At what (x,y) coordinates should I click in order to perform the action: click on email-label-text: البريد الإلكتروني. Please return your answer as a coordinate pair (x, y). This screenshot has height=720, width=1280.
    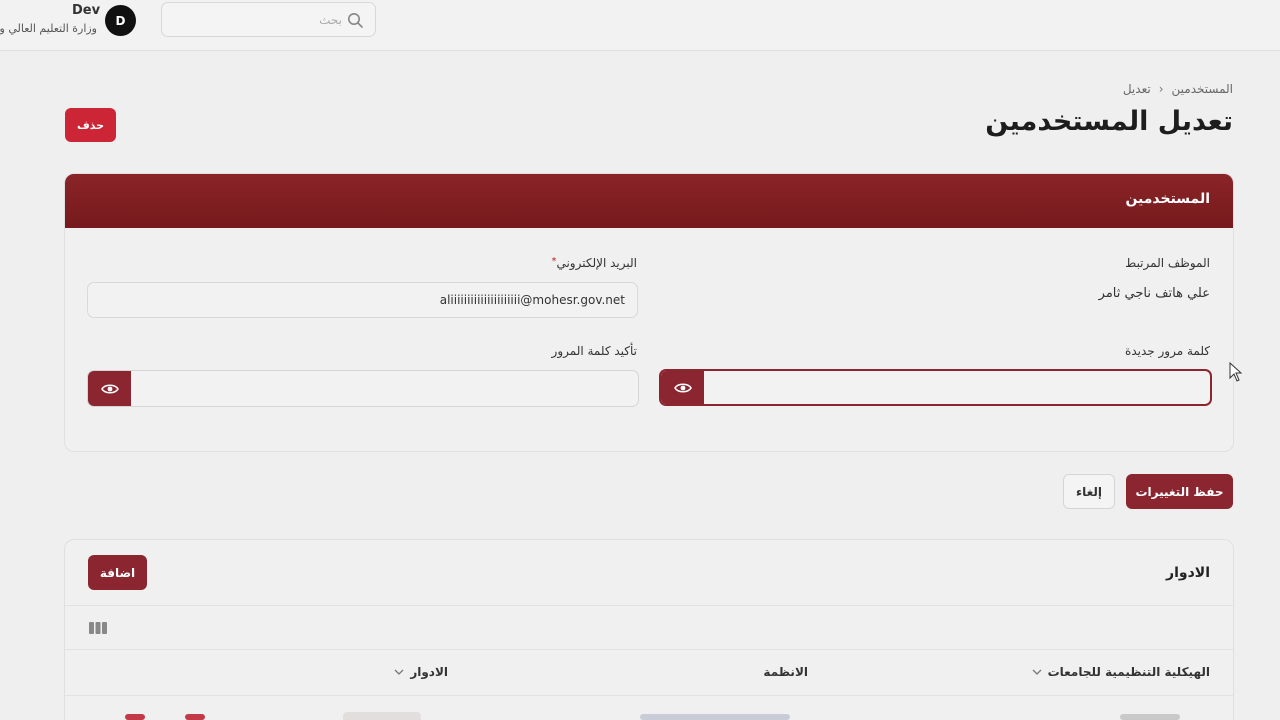
    Looking at the image, I should click on (596, 263).